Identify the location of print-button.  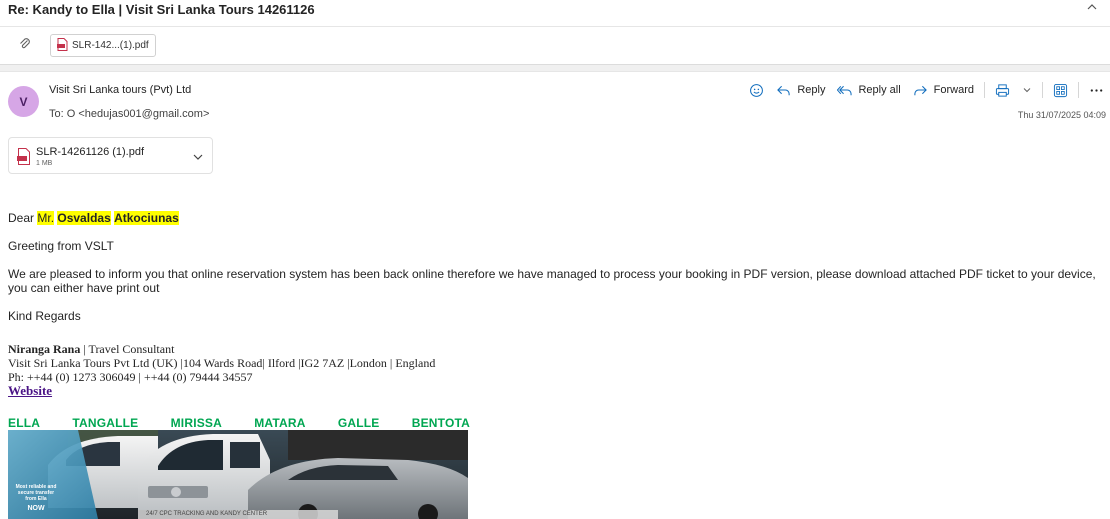
(1002, 90).